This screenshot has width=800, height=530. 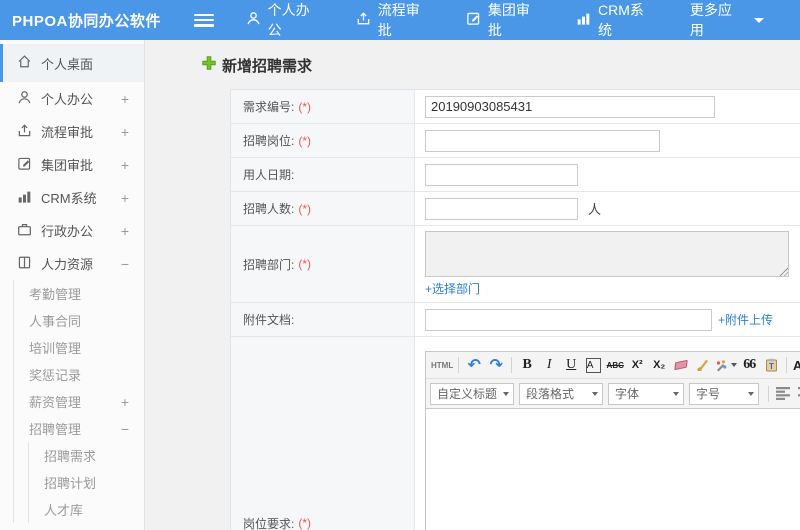 What do you see at coordinates (561, 393) in the screenshot?
I see `paragraph-format-select: 段落格式` at bounding box center [561, 393].